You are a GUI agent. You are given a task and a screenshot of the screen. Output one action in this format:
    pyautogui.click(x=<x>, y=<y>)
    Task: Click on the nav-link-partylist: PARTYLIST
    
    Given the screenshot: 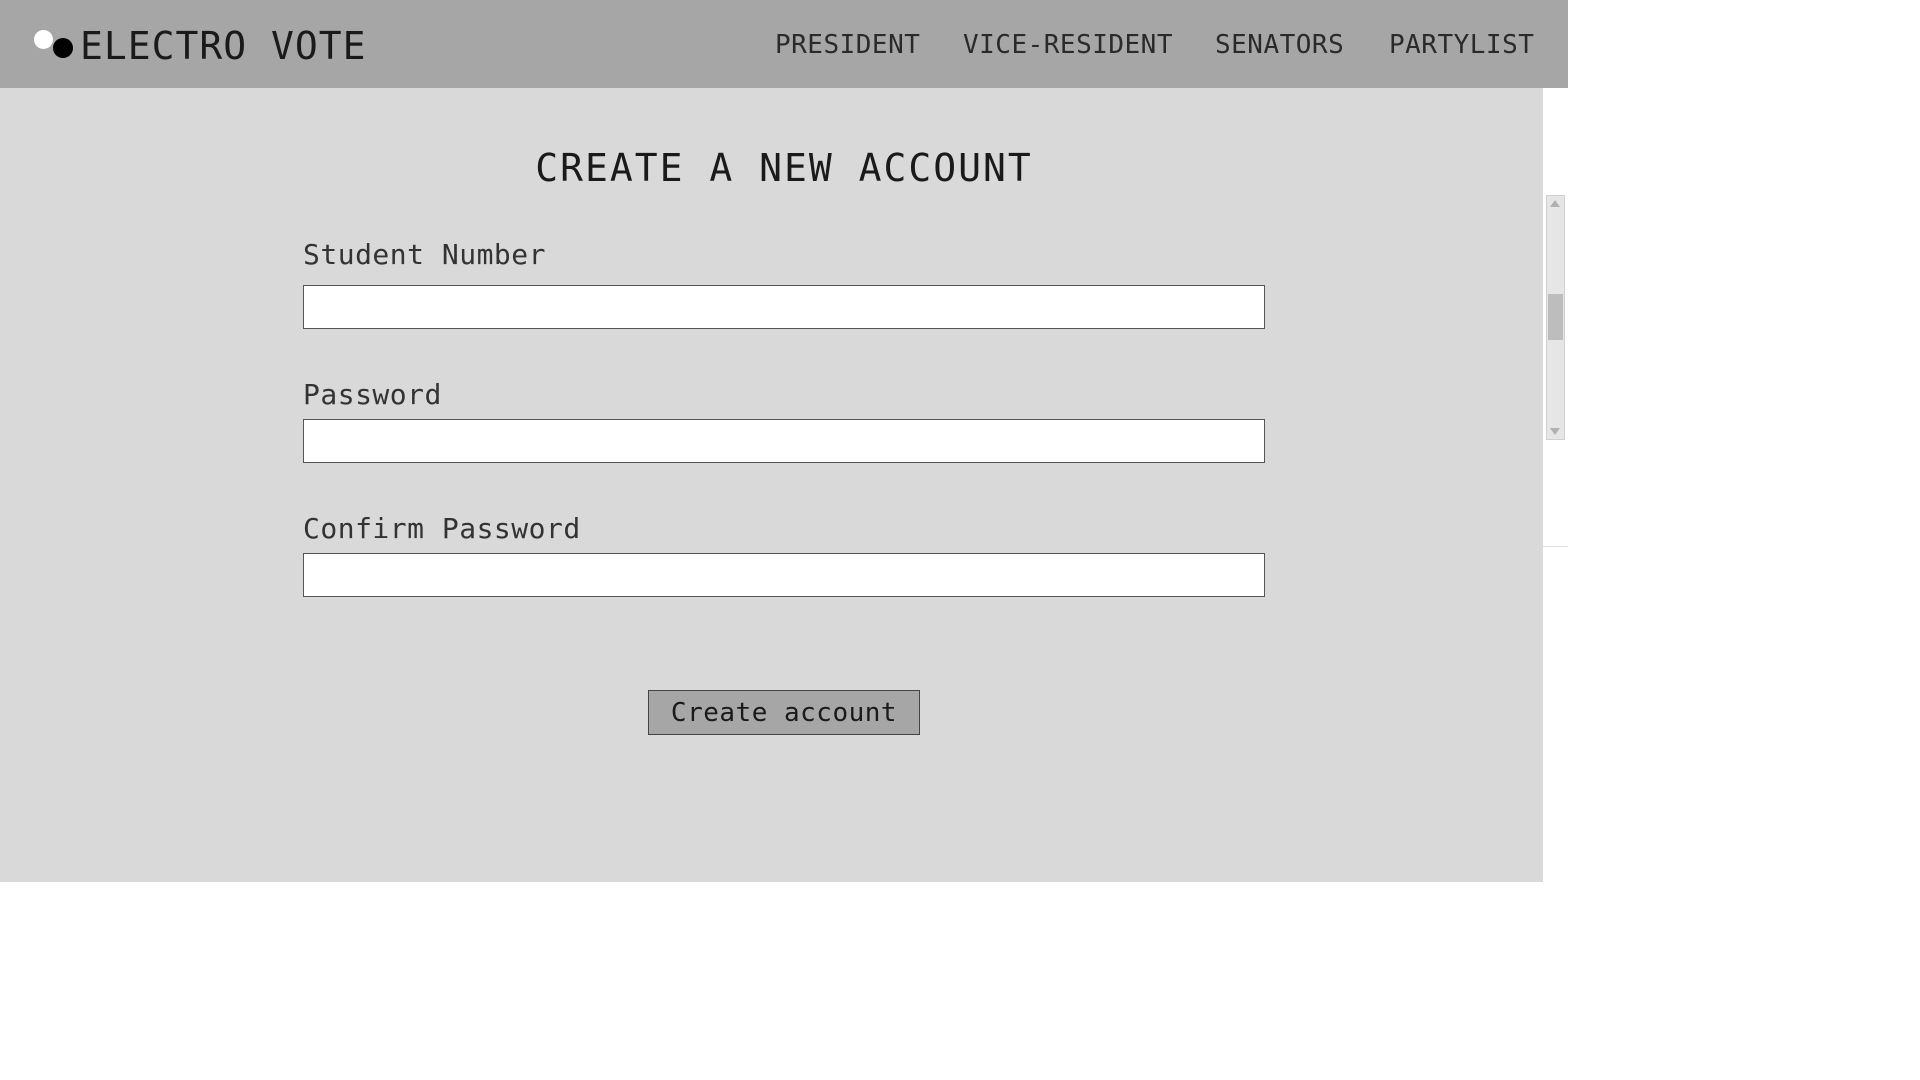 What is the action you would take?
    pyautogui.click(x=1461, y=45)
    